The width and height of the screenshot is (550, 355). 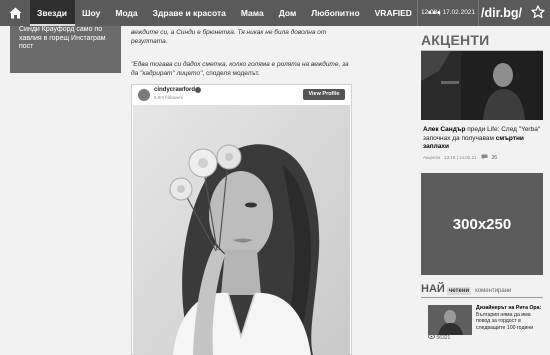 What do you see at coordinates (482, 224) in the screenshot?
I see `ad-banner: 300x250` at bounding box center [482, 224].